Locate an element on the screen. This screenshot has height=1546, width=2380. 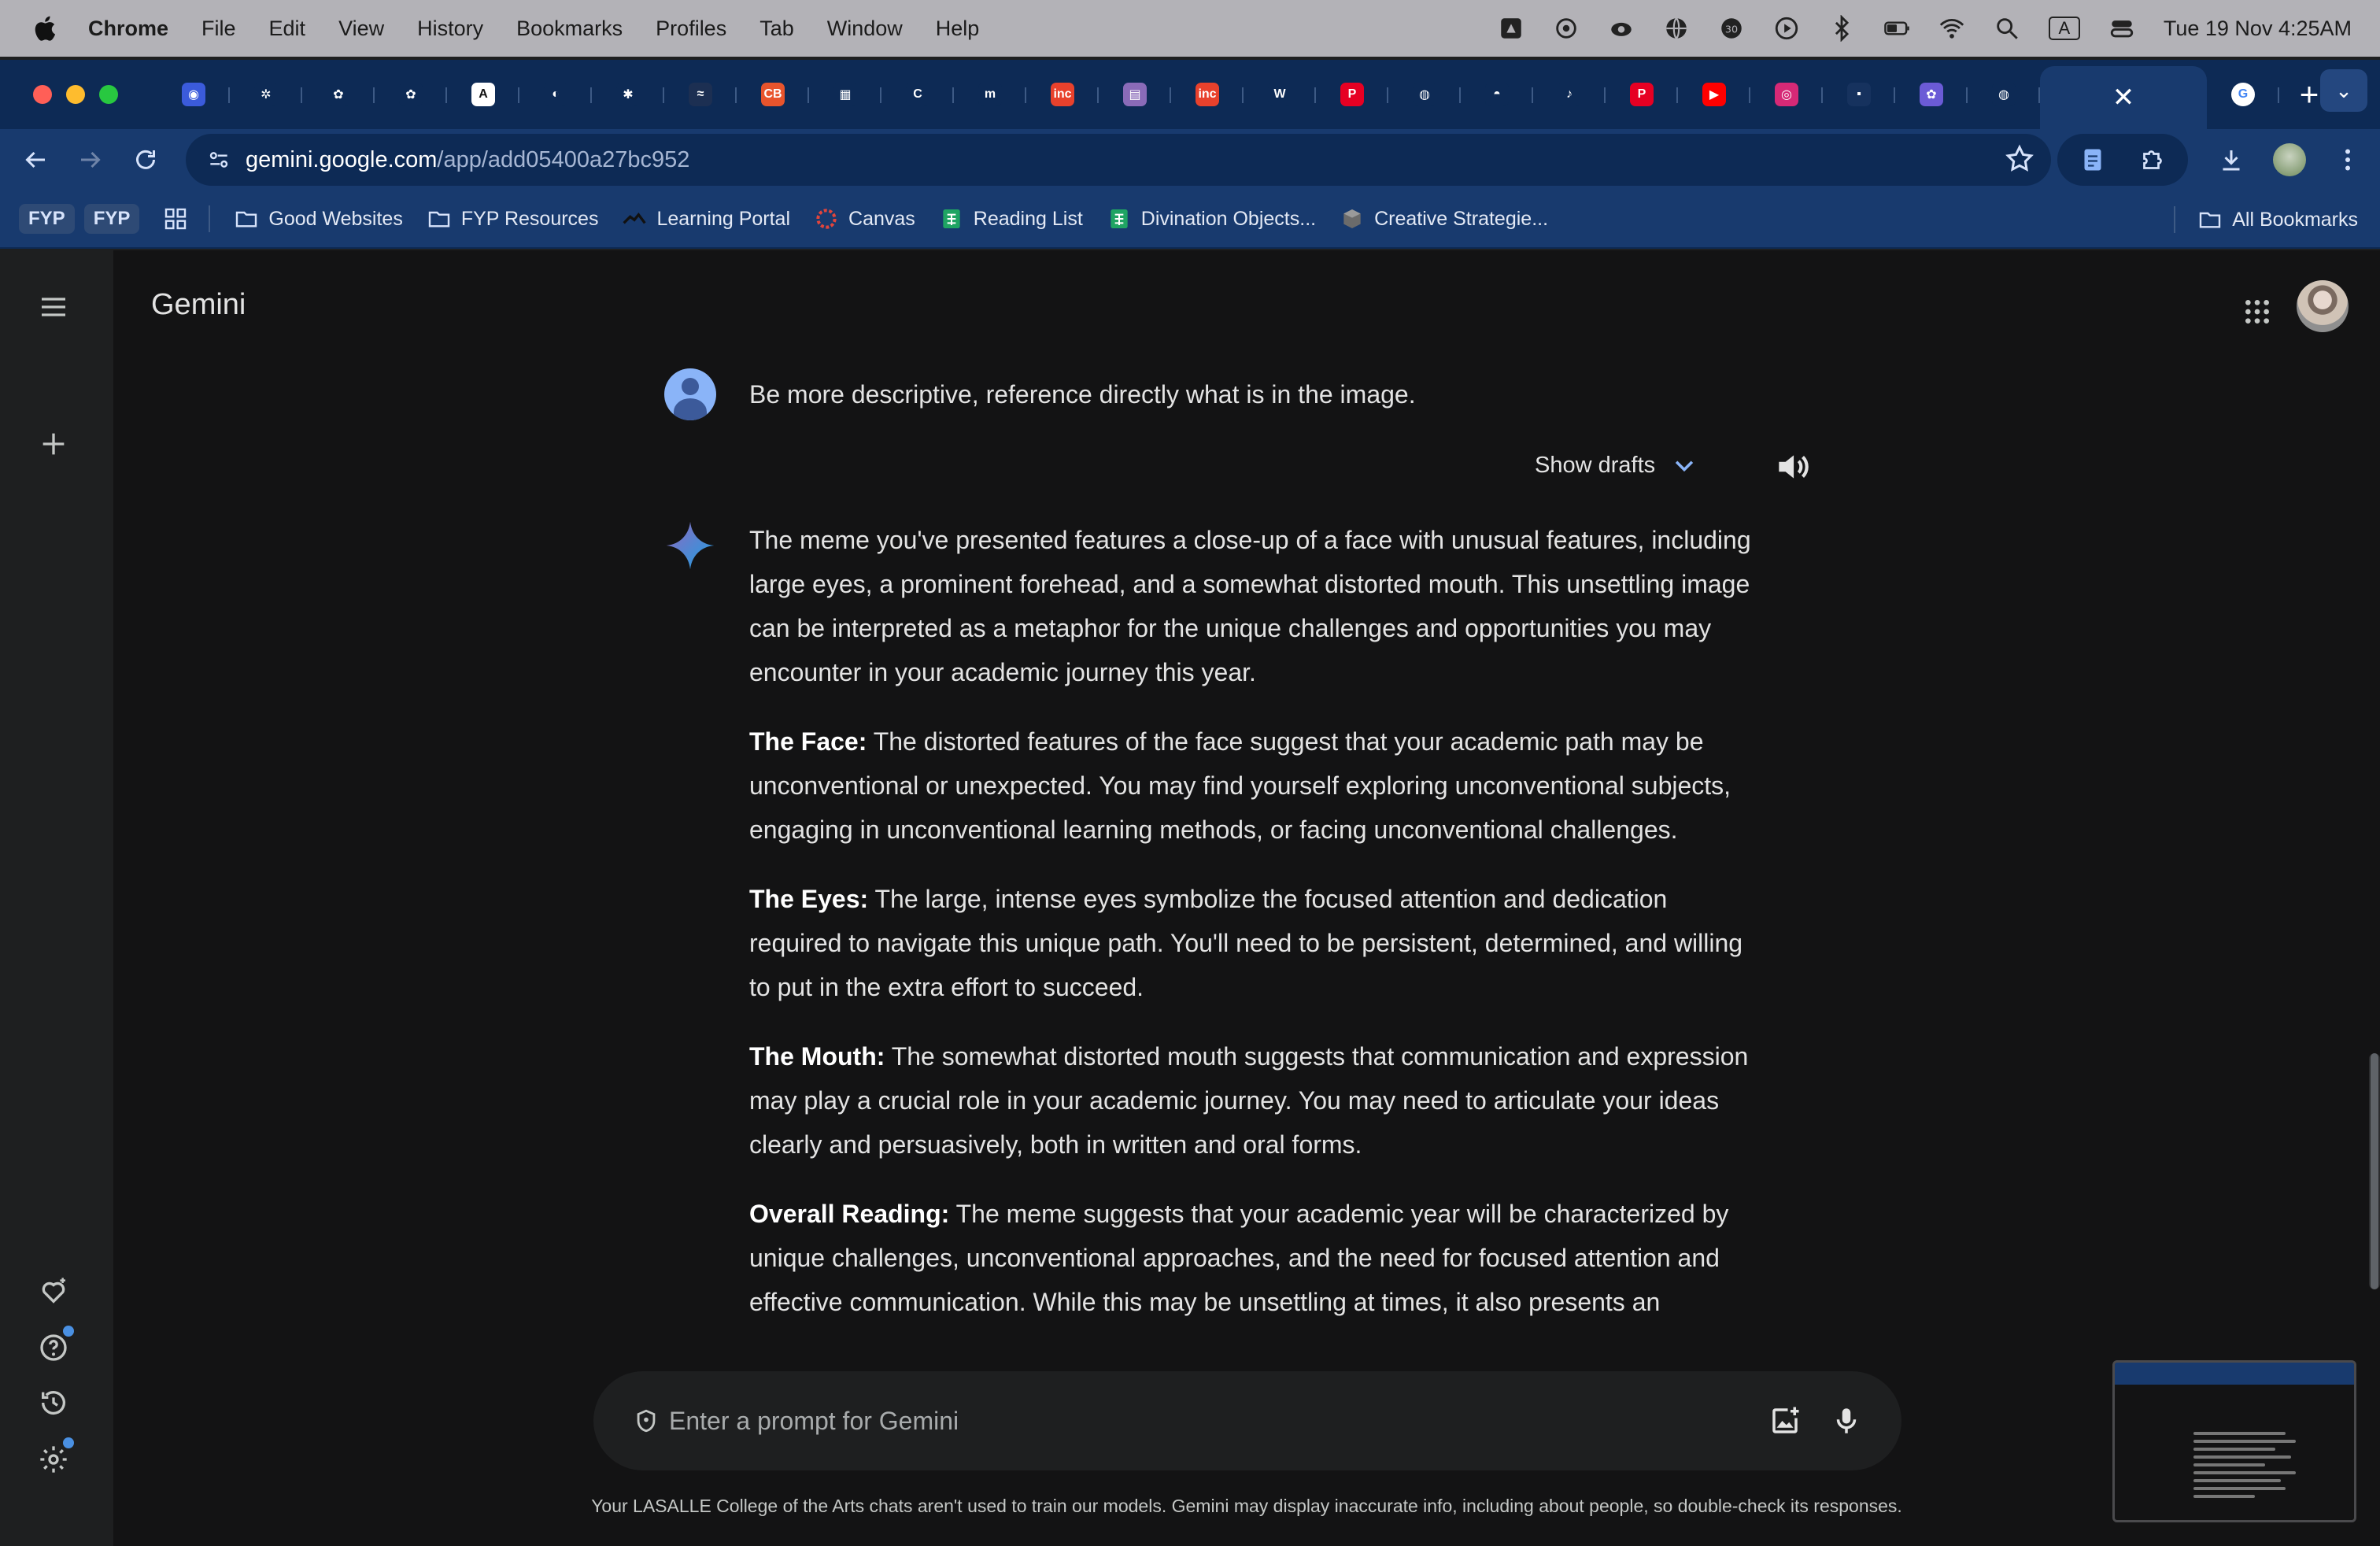
menu-tab: Tab is located at coordinates (776, 29).